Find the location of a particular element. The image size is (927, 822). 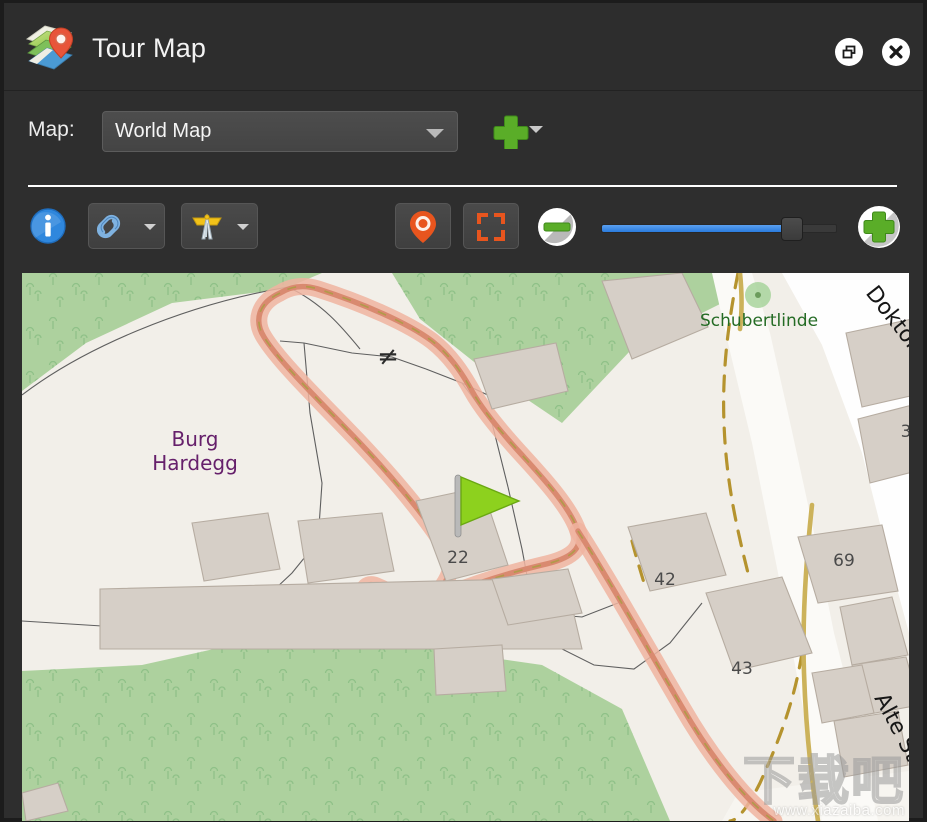

house-number-label: 3 is located at coordinates (905, 432).